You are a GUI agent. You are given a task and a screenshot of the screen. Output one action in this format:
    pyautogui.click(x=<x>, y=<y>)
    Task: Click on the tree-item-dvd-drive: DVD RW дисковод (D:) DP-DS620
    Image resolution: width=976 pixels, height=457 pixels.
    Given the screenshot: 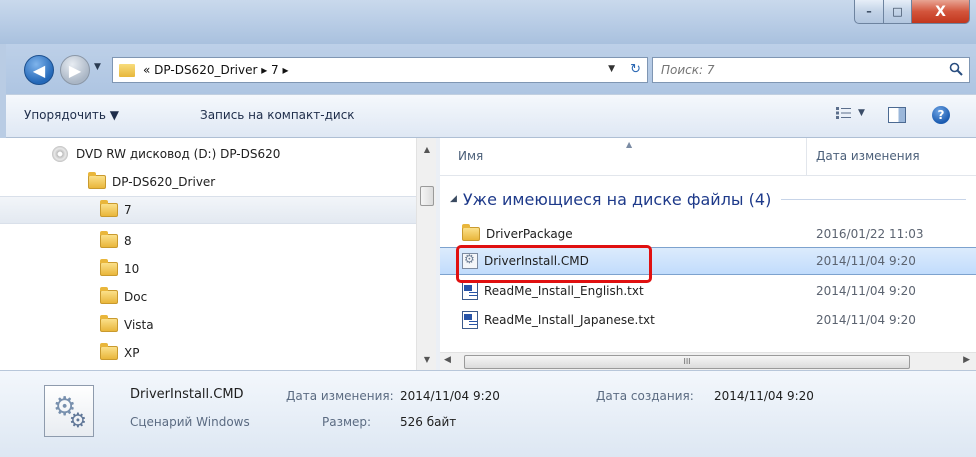 What is the action you would take?
    pyautogui.click(x=208, y=154)
    